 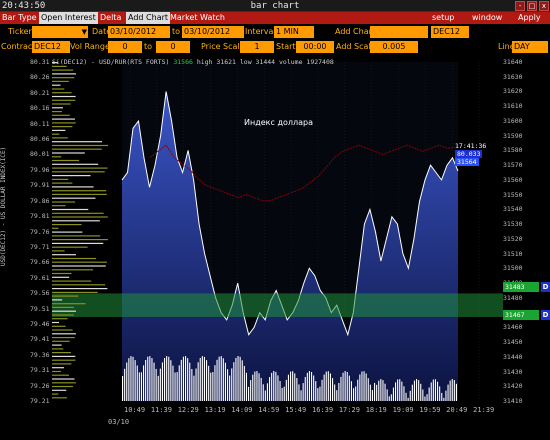 I want to click on vol-range-label: Vol Range, so click(x=90, y=46).